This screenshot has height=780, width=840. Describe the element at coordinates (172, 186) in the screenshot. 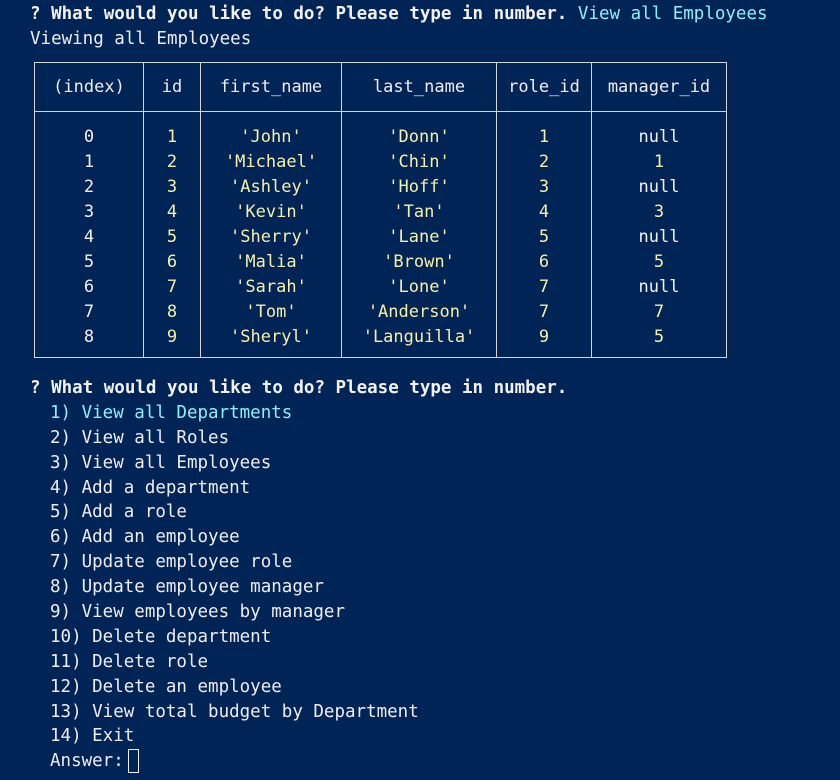

I see `cell-id: 3` at that location.